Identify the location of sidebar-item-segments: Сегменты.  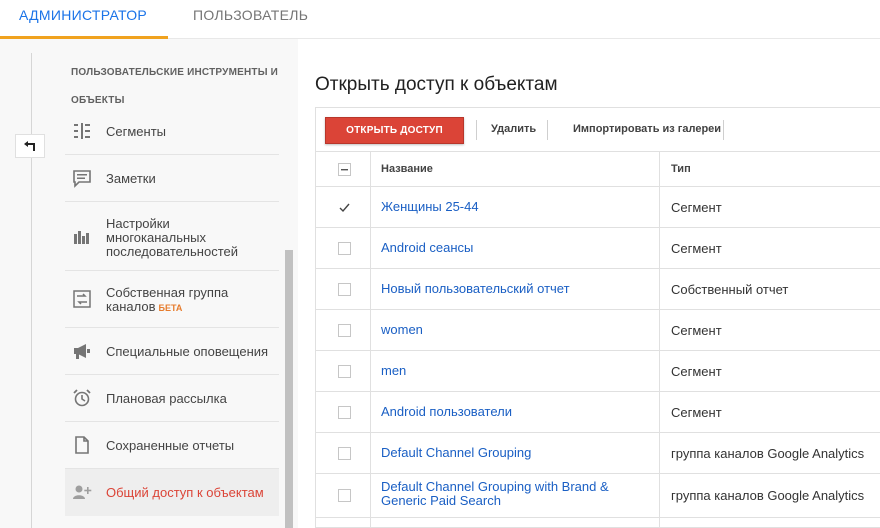
(172, 132).